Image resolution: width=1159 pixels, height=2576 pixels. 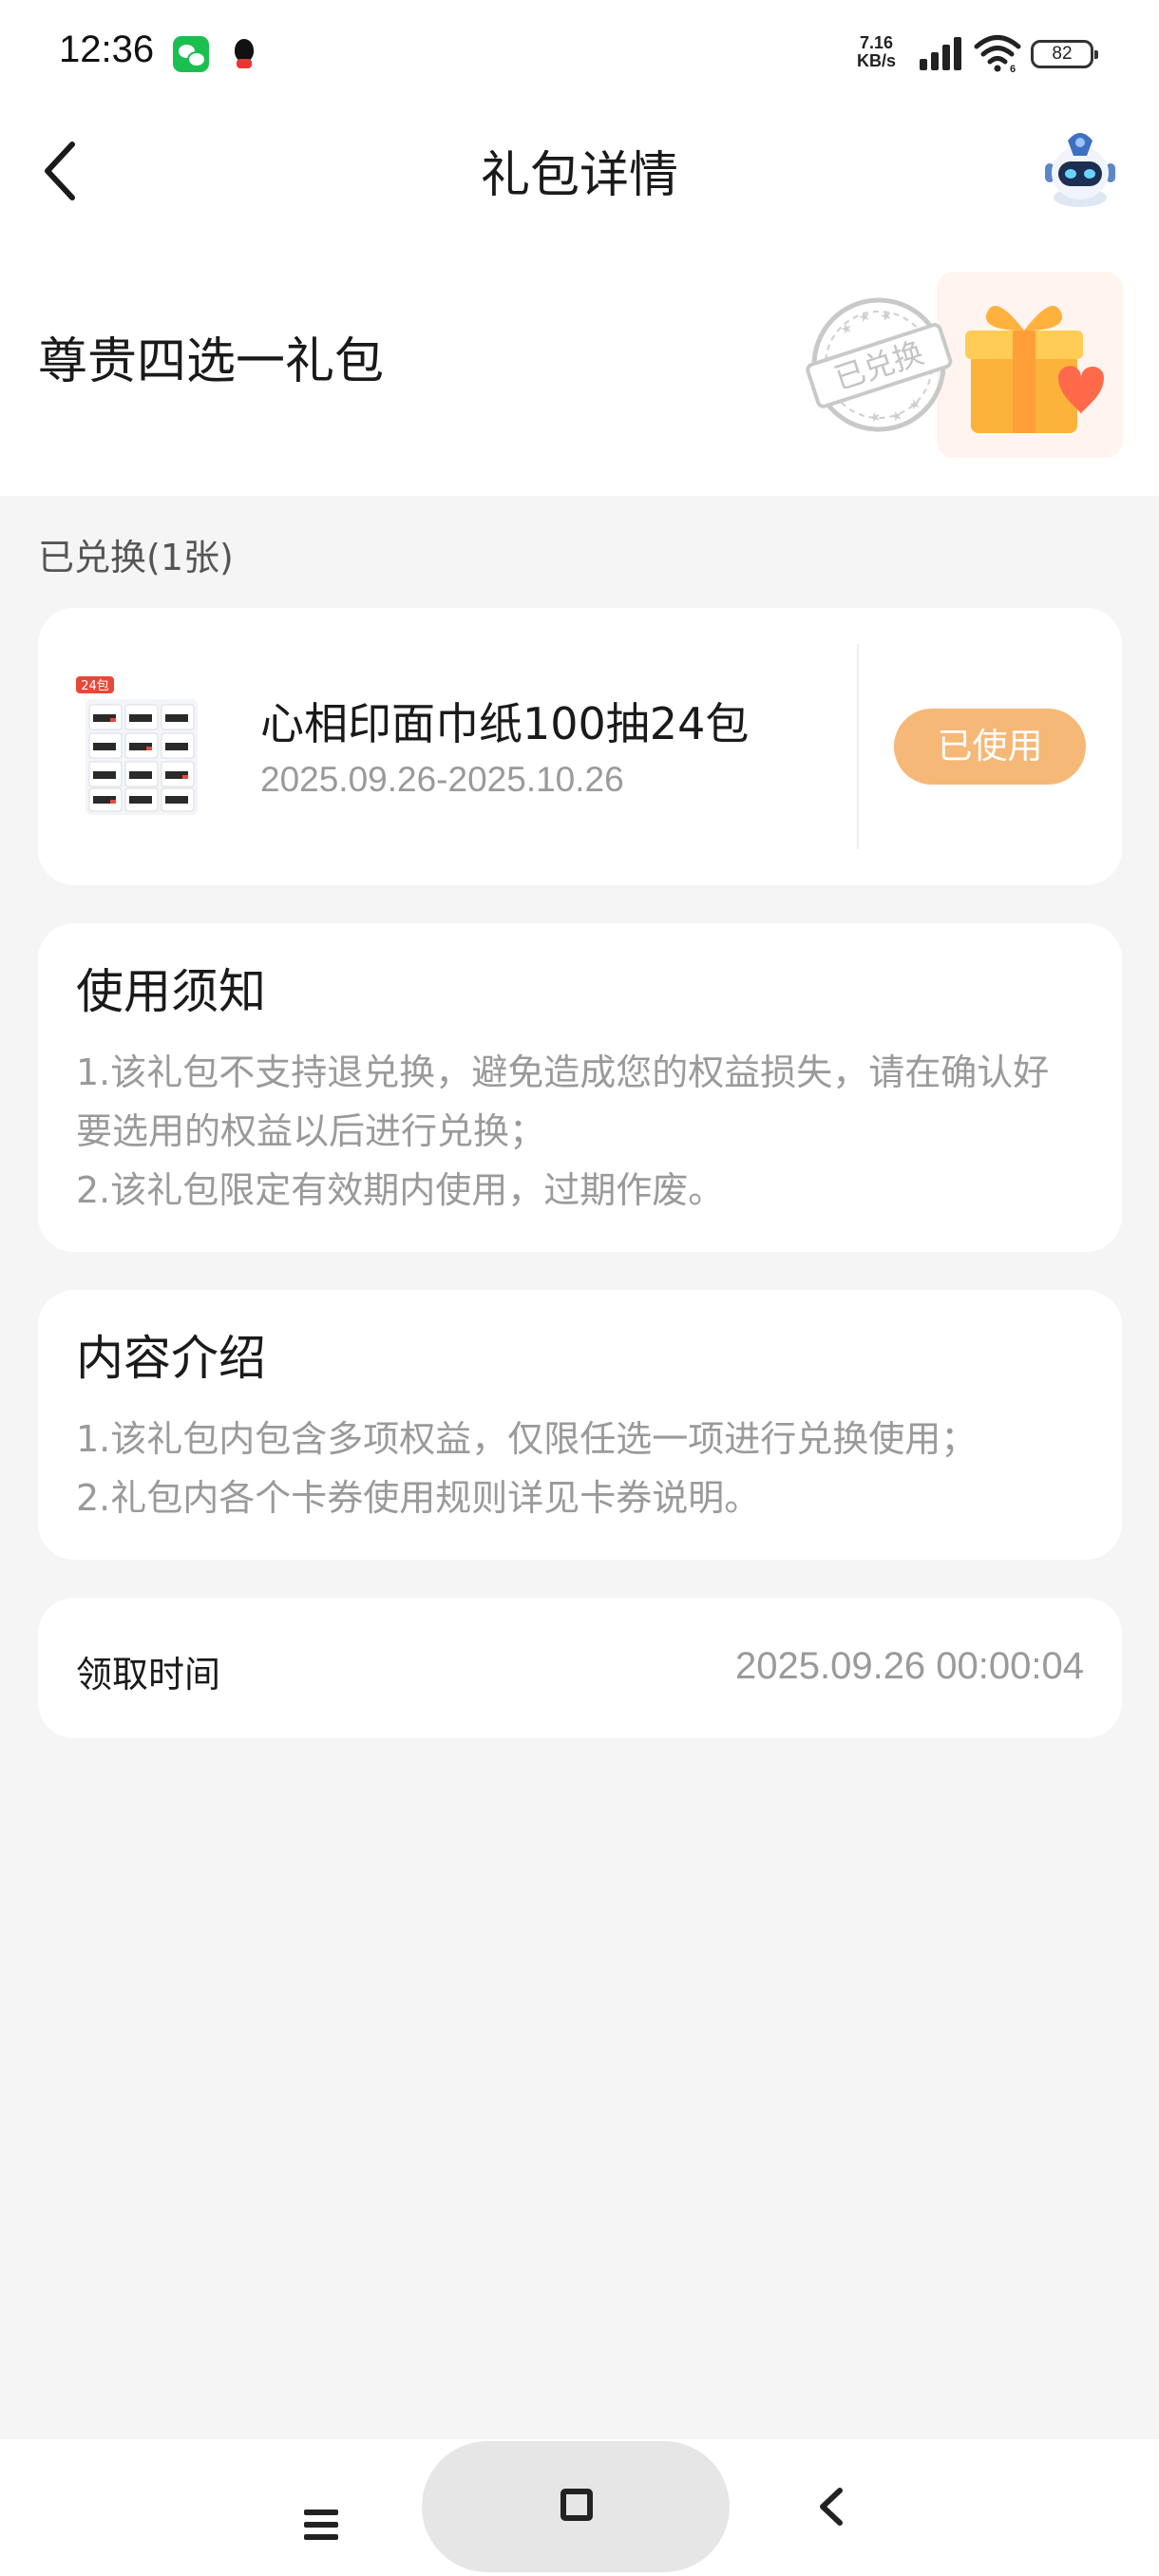 I want to click on content-intro-line: 2.礼包内各个卡券使用规则详见卡券说明。, so click(x=418, y=1498).